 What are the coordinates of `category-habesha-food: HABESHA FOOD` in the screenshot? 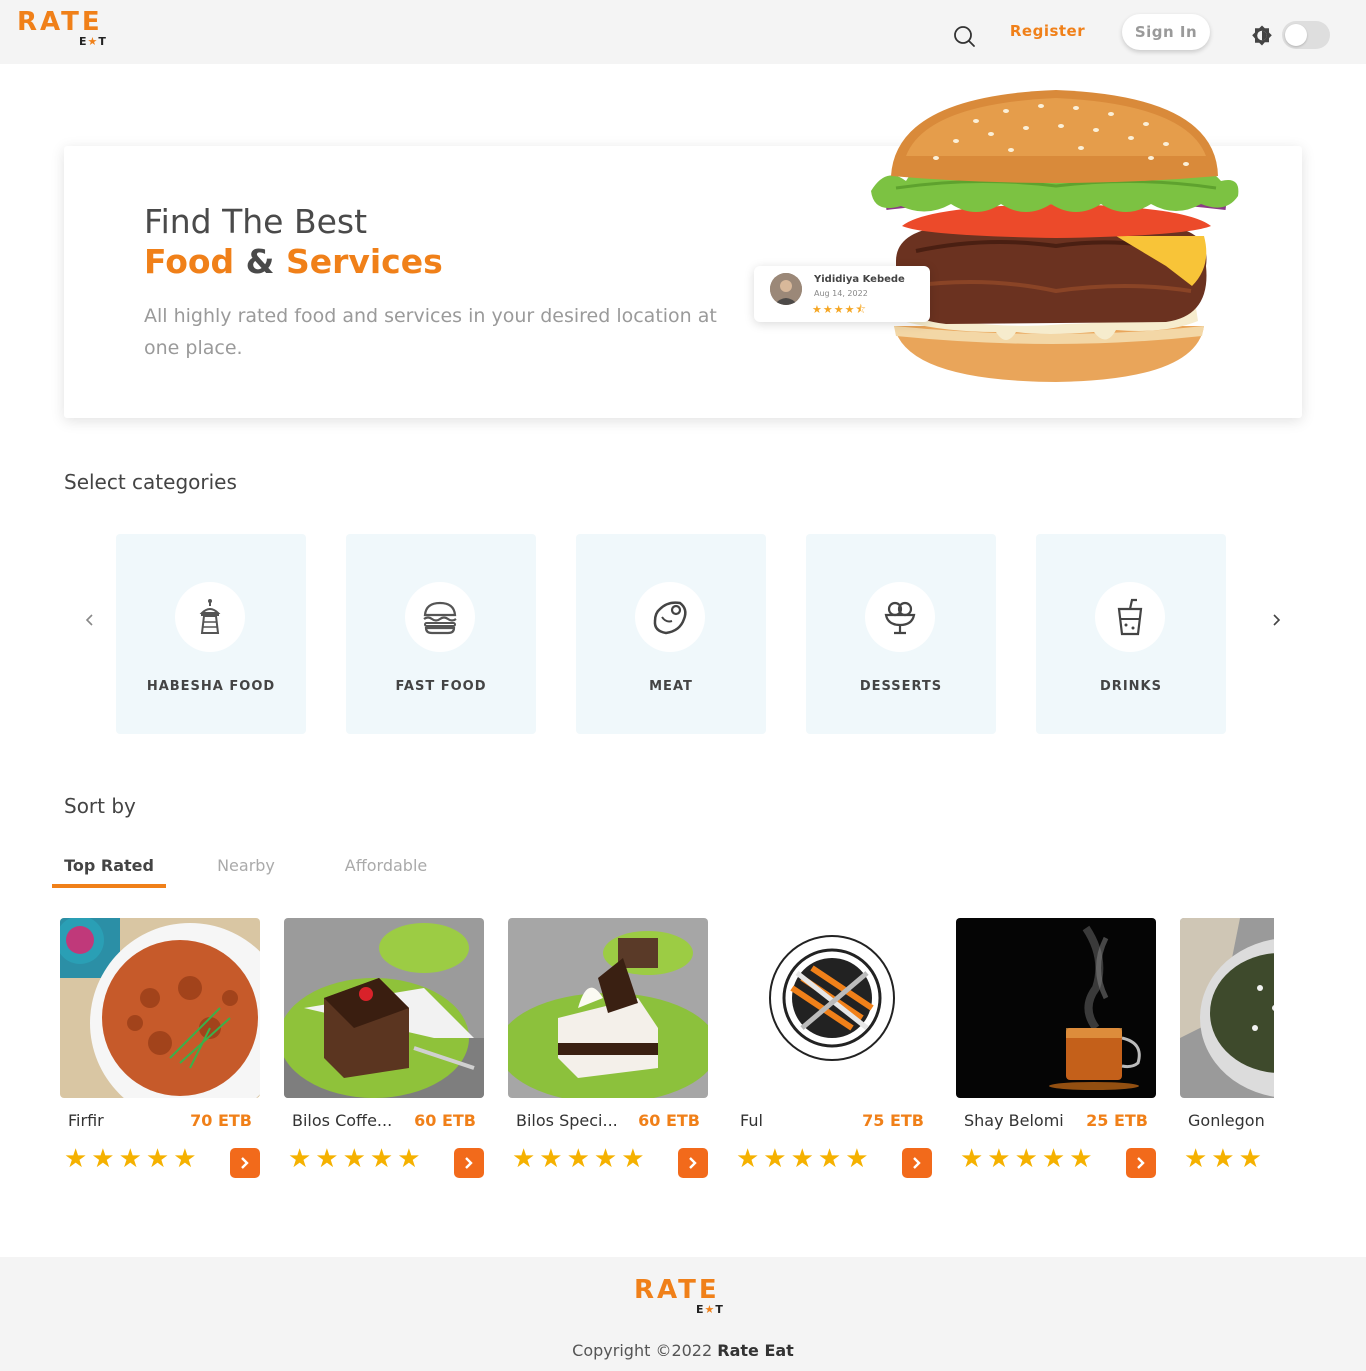 It's located at (211, 634).